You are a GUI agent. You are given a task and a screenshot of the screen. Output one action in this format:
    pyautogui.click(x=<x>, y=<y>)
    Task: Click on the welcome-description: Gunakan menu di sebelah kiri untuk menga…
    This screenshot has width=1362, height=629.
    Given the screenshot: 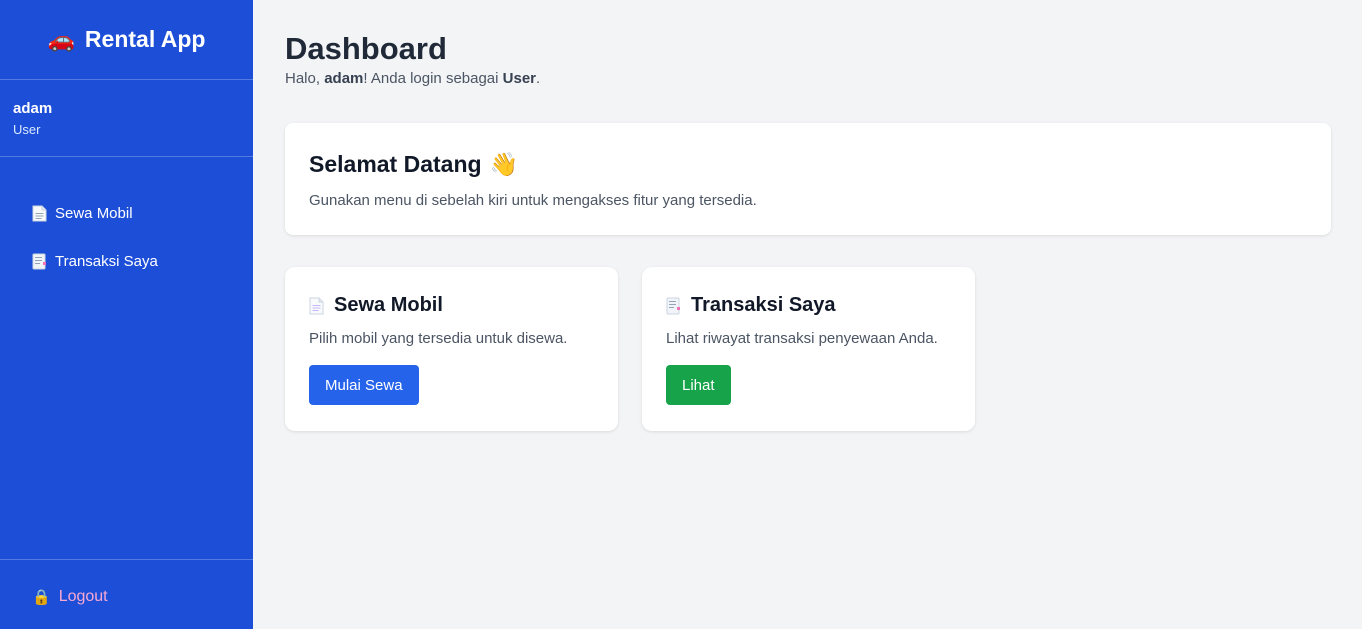 What is the action you would take?
    pyautogui.click(x=533, y=200)
    